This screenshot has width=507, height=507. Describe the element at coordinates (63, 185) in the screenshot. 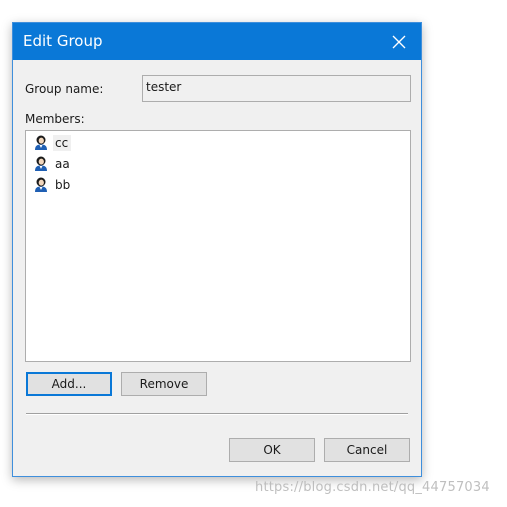

I see `member-name: bb` at that location.